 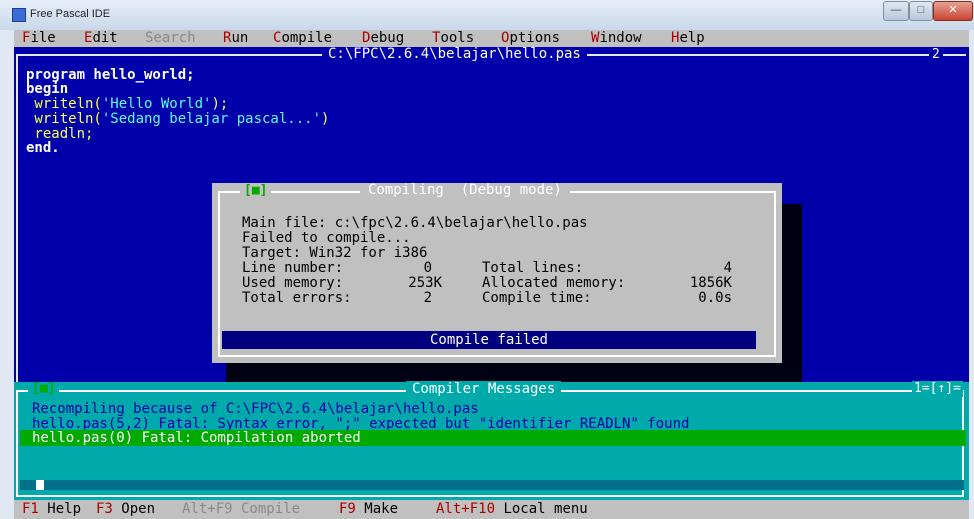 I want to click on total-lines-label: Total lines:, so click(x=533, y=268).